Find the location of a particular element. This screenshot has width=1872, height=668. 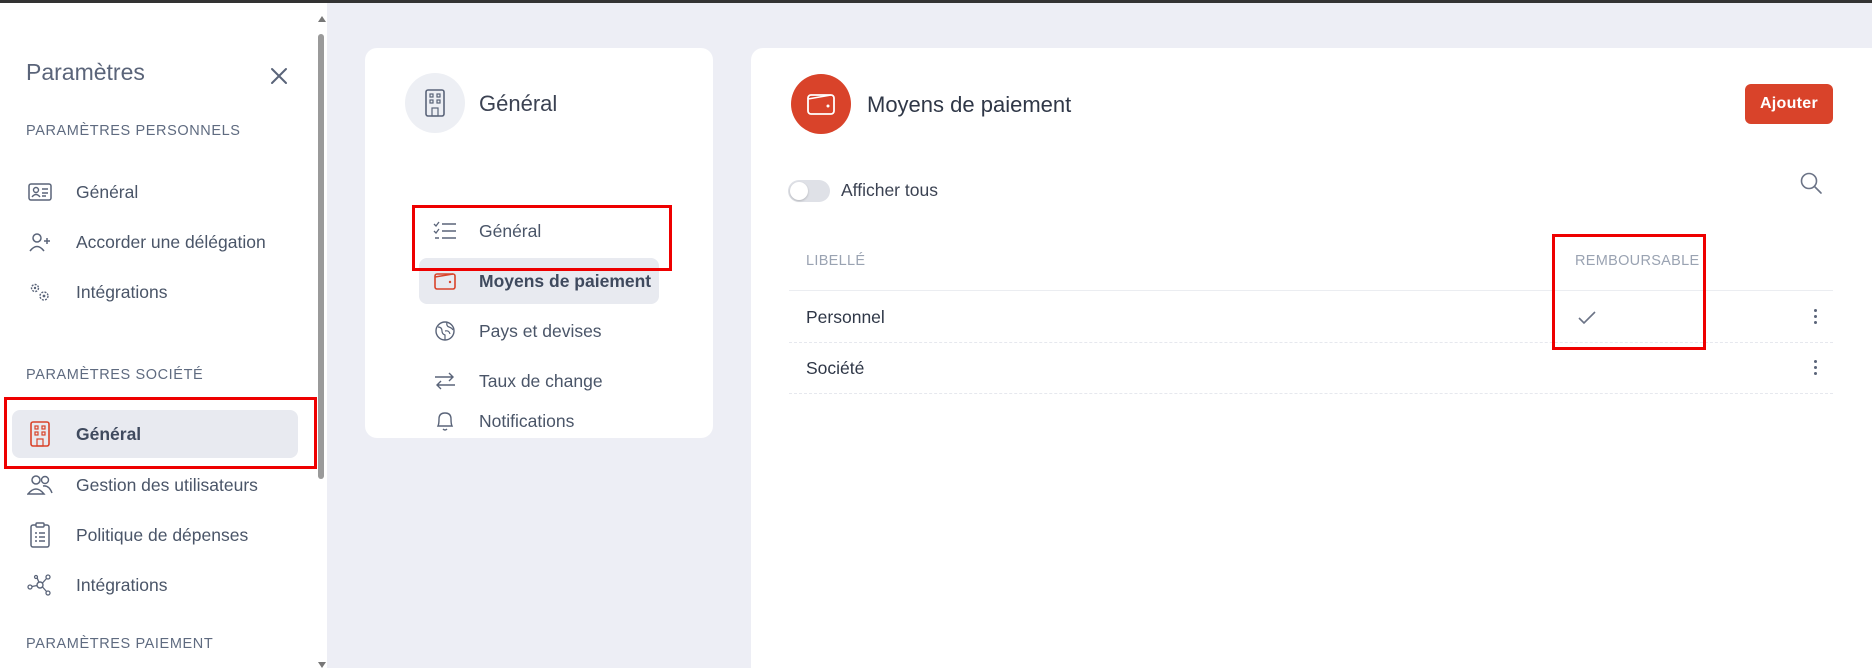

globe-icon is located at coordinates (445, 331).